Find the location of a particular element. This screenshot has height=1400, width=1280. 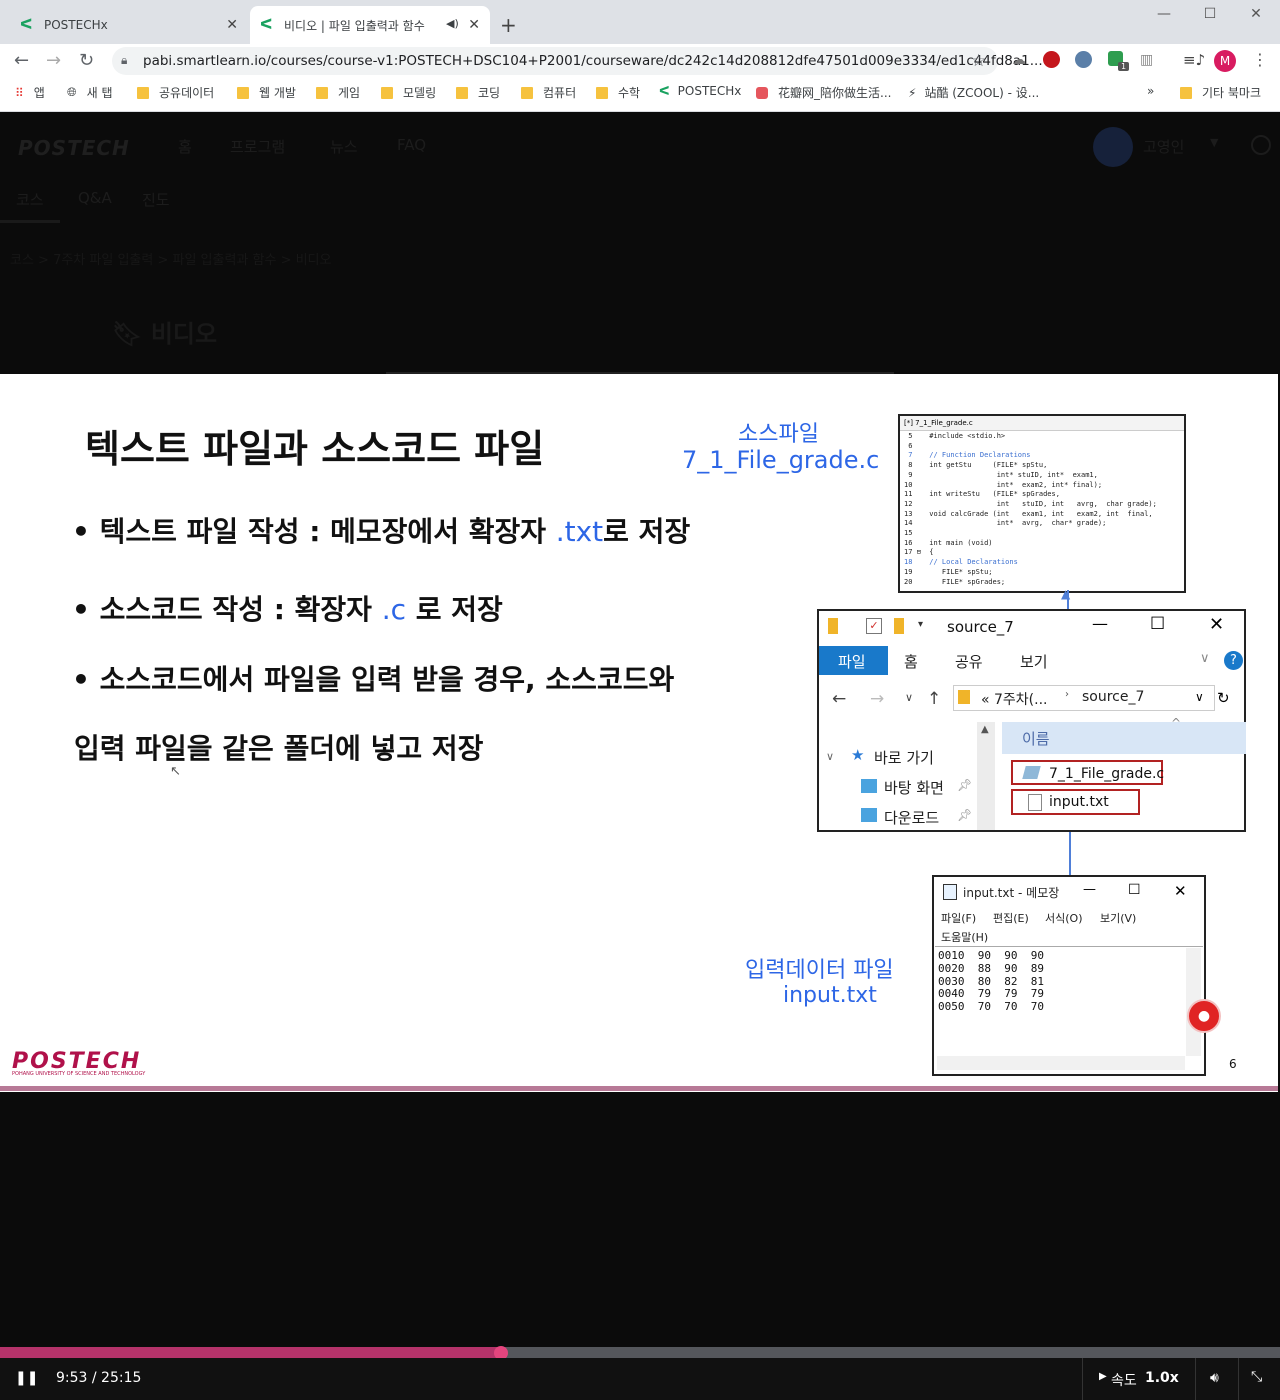

profile-avatar: M is located at coordinates (1225, 61).